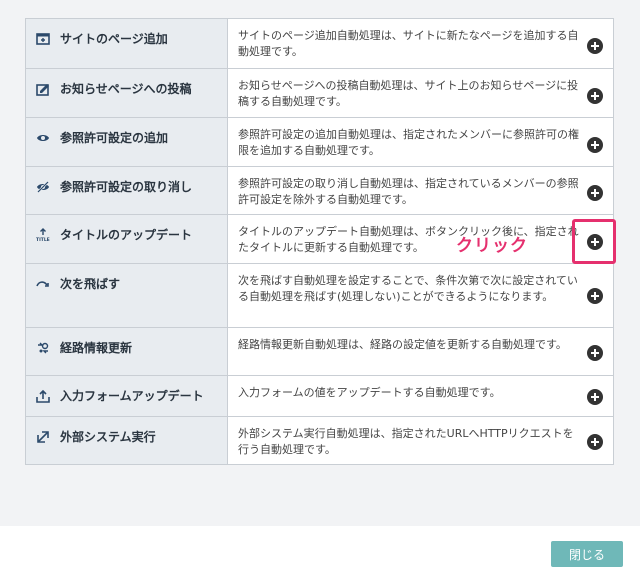 The width and height of the screenshot is (640, 578). Describe the element at coordinates (320, 552) in the screenshot. I see `modal-footer` at that location.